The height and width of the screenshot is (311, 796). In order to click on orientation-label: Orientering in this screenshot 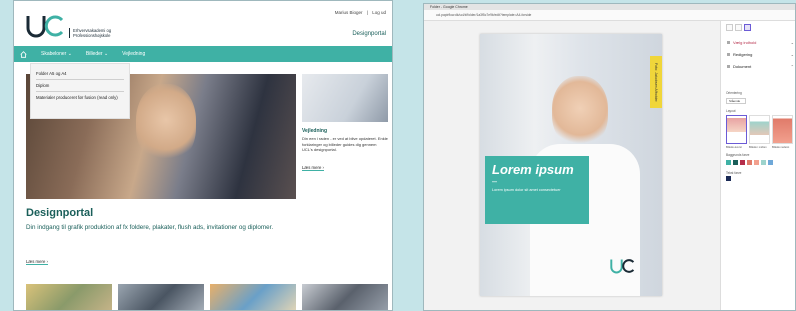, I will do `click(734, 93)`.